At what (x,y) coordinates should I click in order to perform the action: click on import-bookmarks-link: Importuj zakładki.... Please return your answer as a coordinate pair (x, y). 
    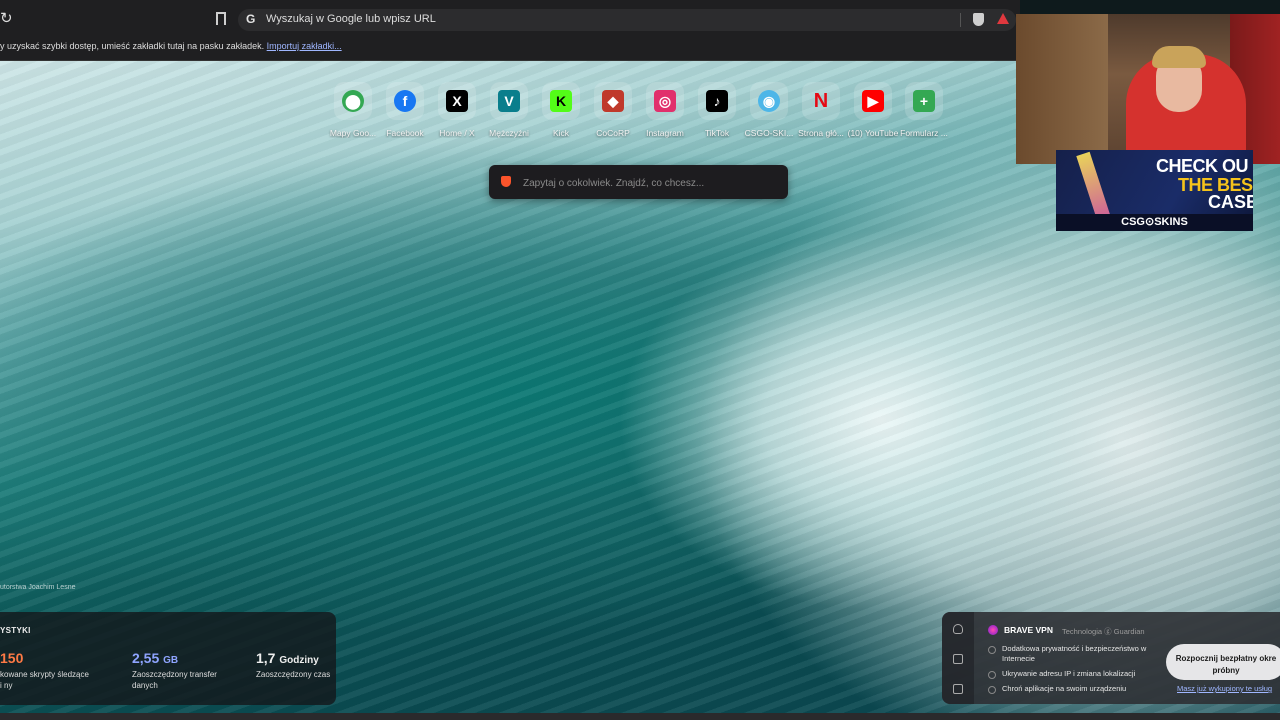
    Looking at the image, I should click on (304, 46).